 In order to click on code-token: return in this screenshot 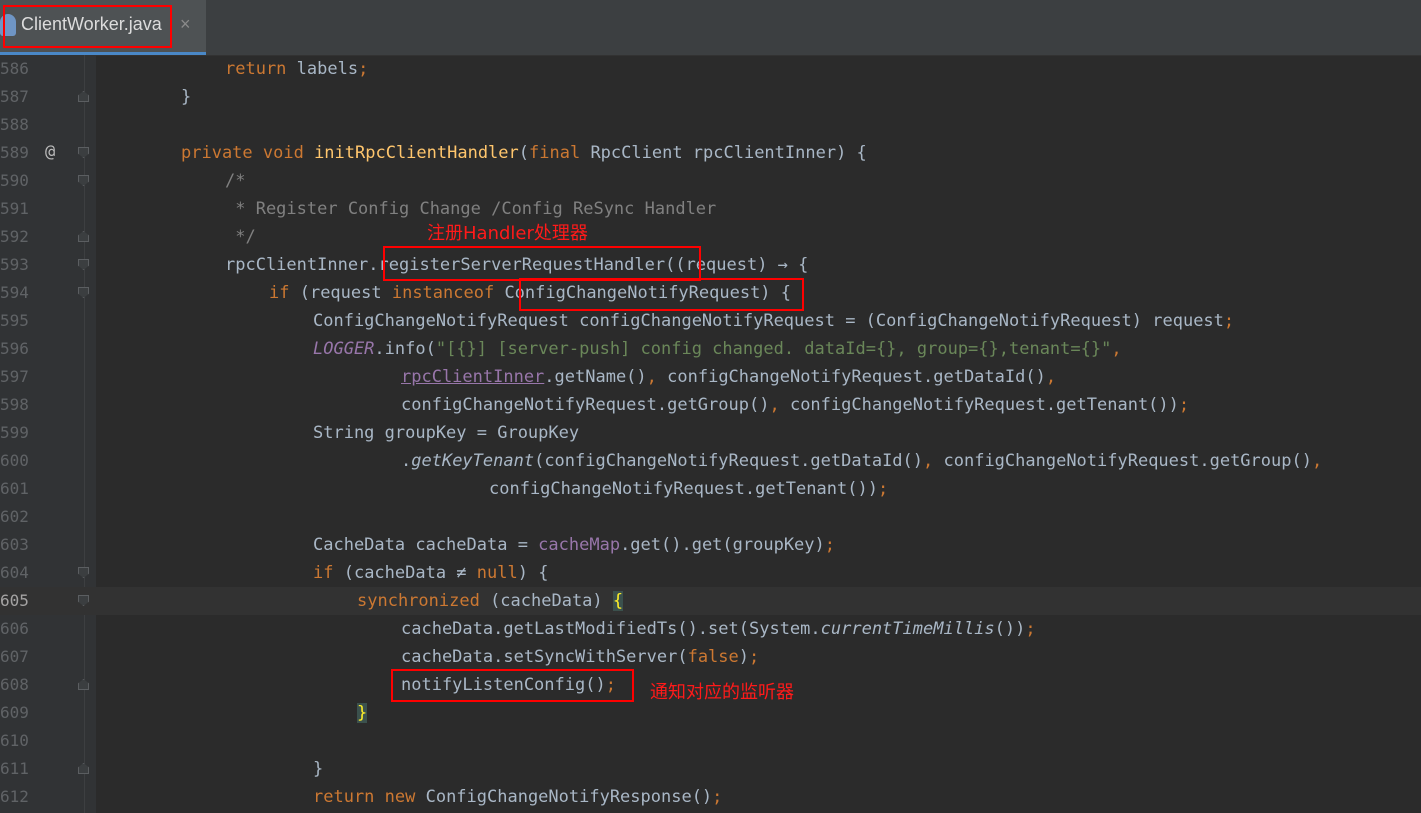, I will do `click(256, 69)`.